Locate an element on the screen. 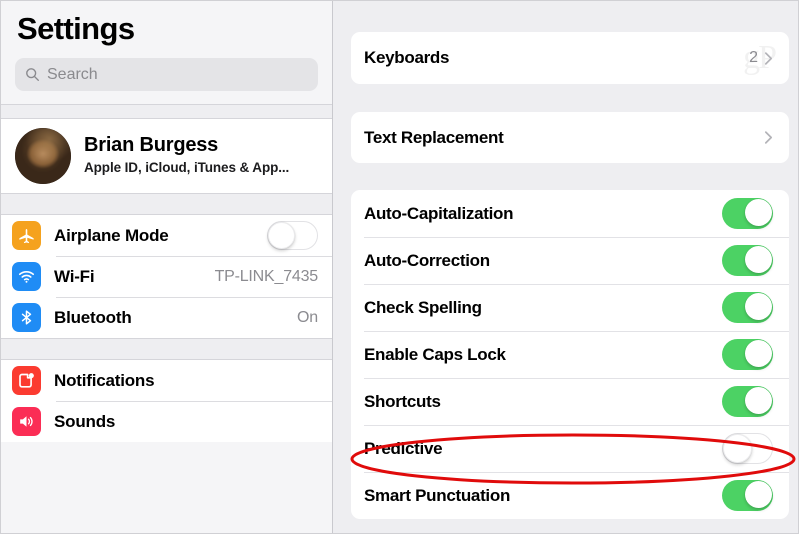  row-auto-capitalization: Auto-Capitalization is located at coordinates (570, 213).